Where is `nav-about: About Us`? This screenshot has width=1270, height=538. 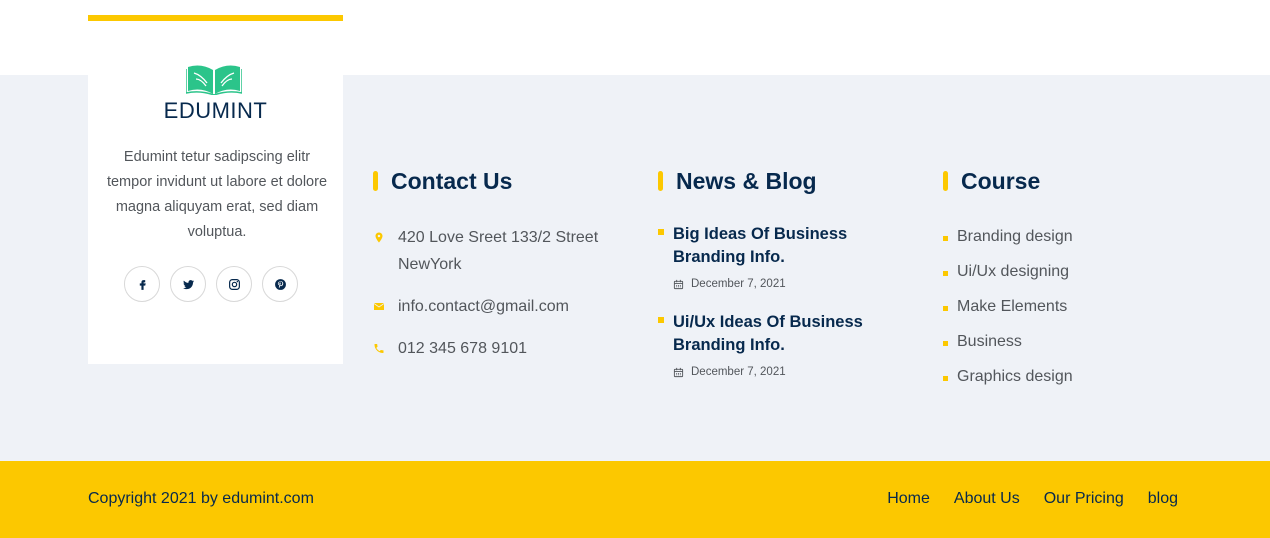
nav-about: About Us is located at coordinates (987, 499).